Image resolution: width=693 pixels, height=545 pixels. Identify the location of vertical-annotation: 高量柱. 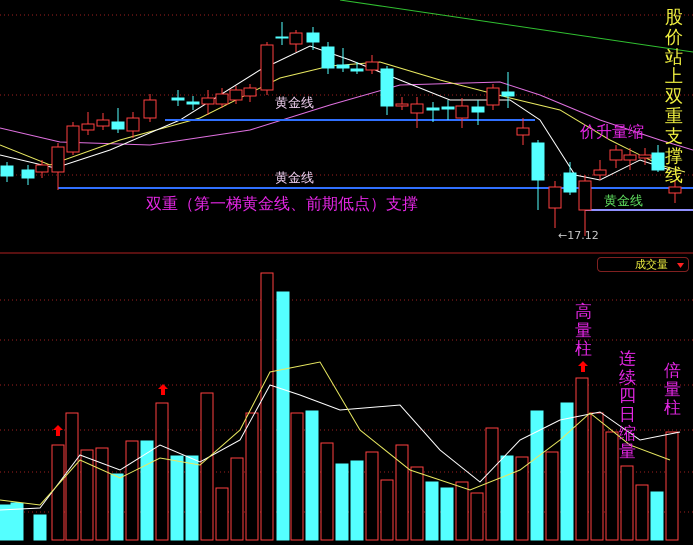
(583, 331).